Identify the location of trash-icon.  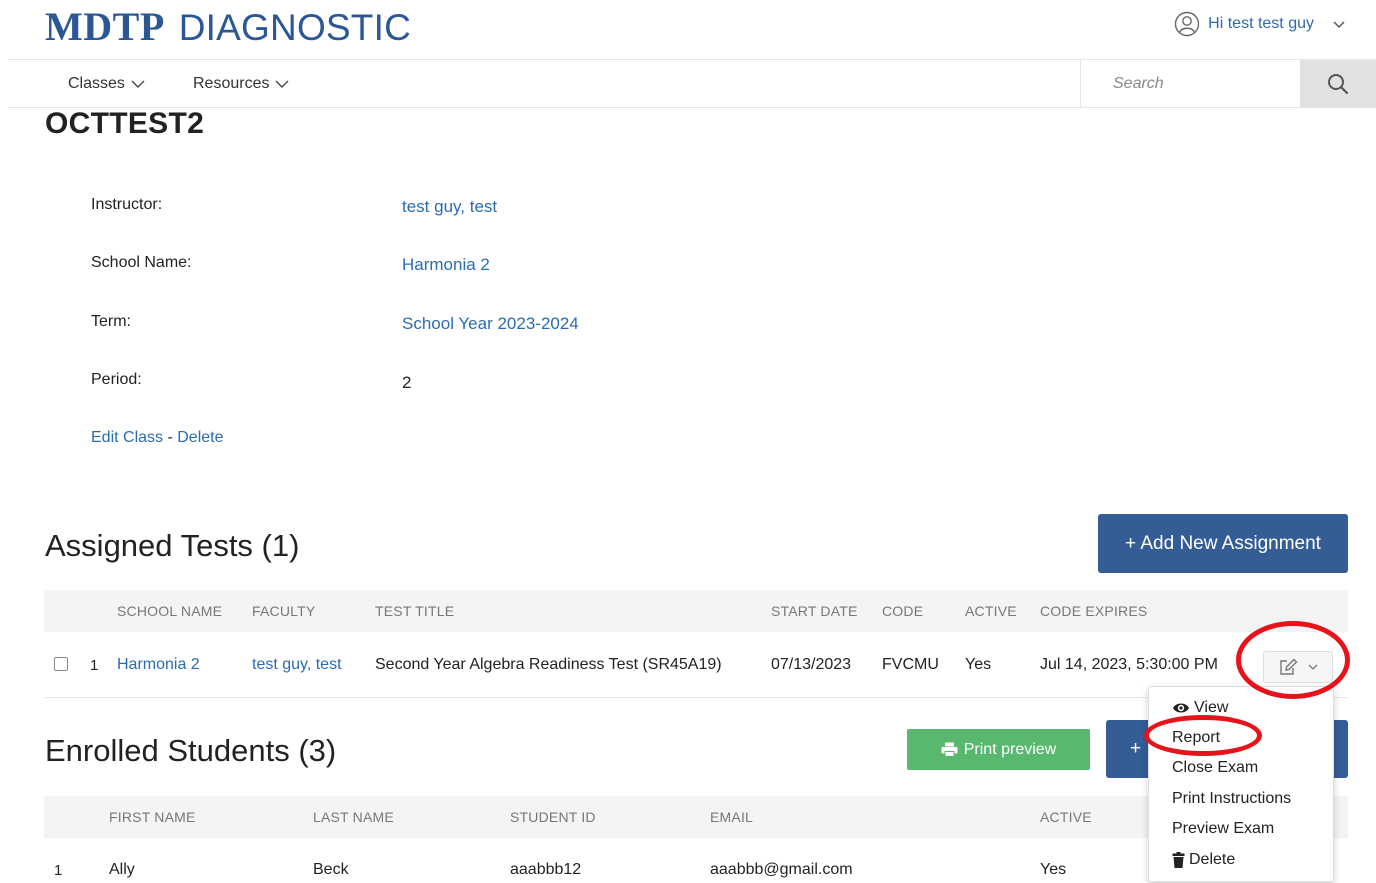
(1178, 860).